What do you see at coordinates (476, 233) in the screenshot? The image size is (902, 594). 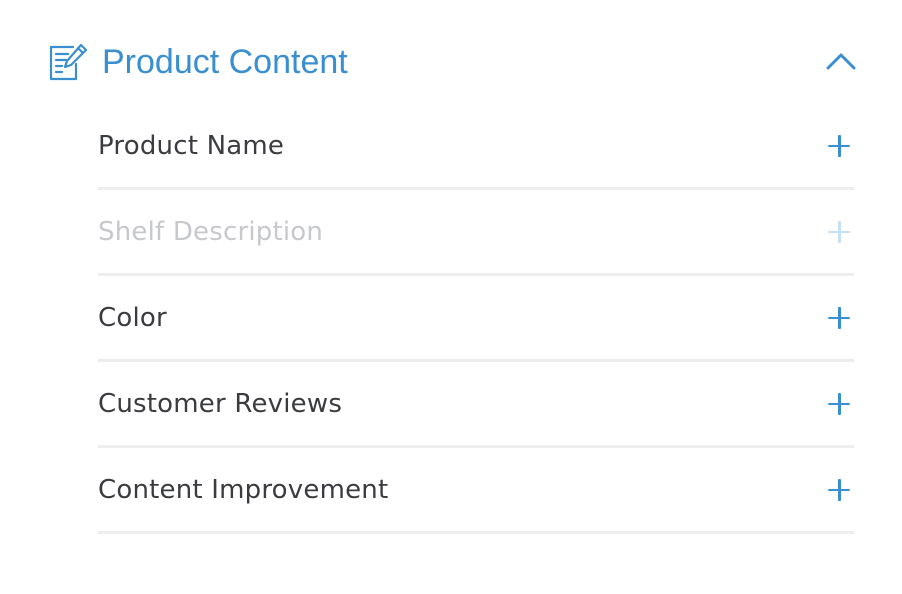 I see `list-item-shelf-description: Shelf Description` at bounding box center [476, 233].